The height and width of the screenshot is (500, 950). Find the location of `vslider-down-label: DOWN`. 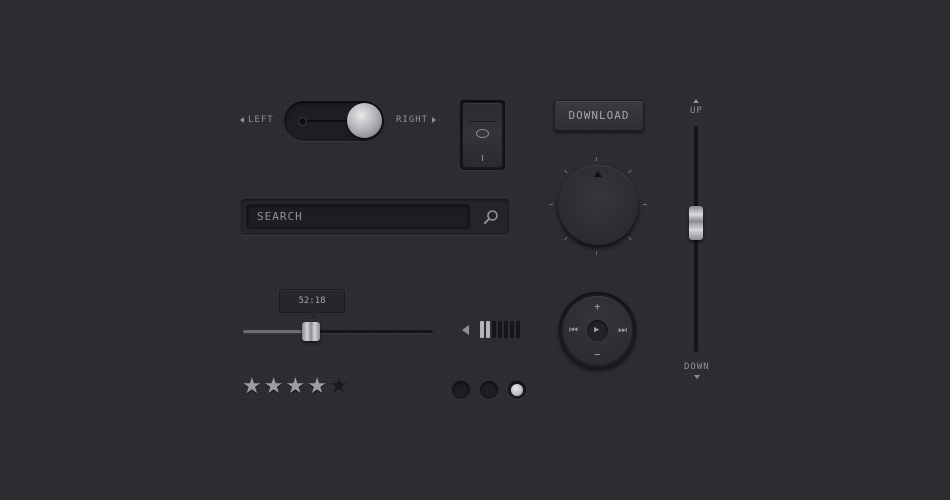

vslider-down-label: DOWN is located at coordinates (697, 370).